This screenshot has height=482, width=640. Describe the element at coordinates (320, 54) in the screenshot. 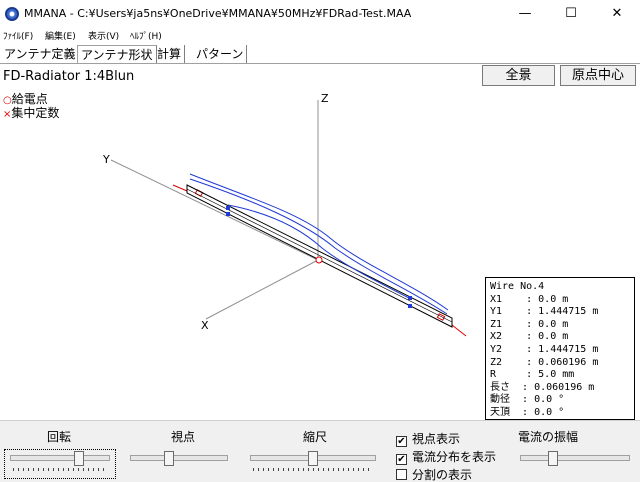

I see `tab-strip: アンテナ定義 アンテナ形状 計算 パターン` at that location.